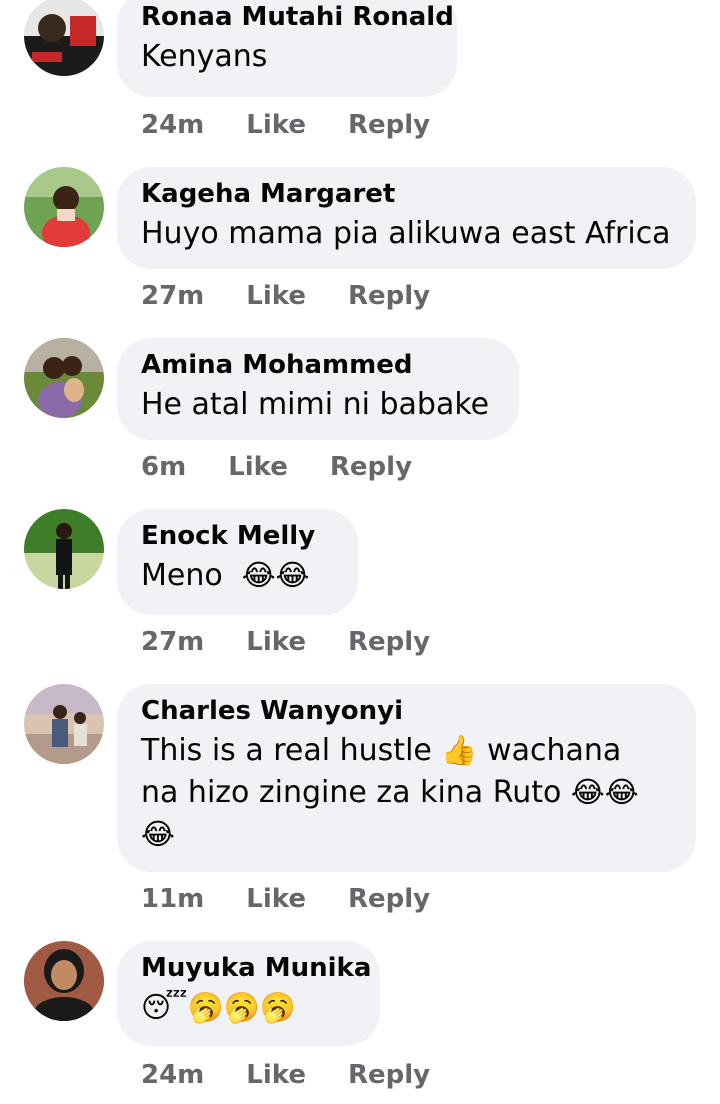  I want to click on laughing-emoji: 😂, so click(158, 834).